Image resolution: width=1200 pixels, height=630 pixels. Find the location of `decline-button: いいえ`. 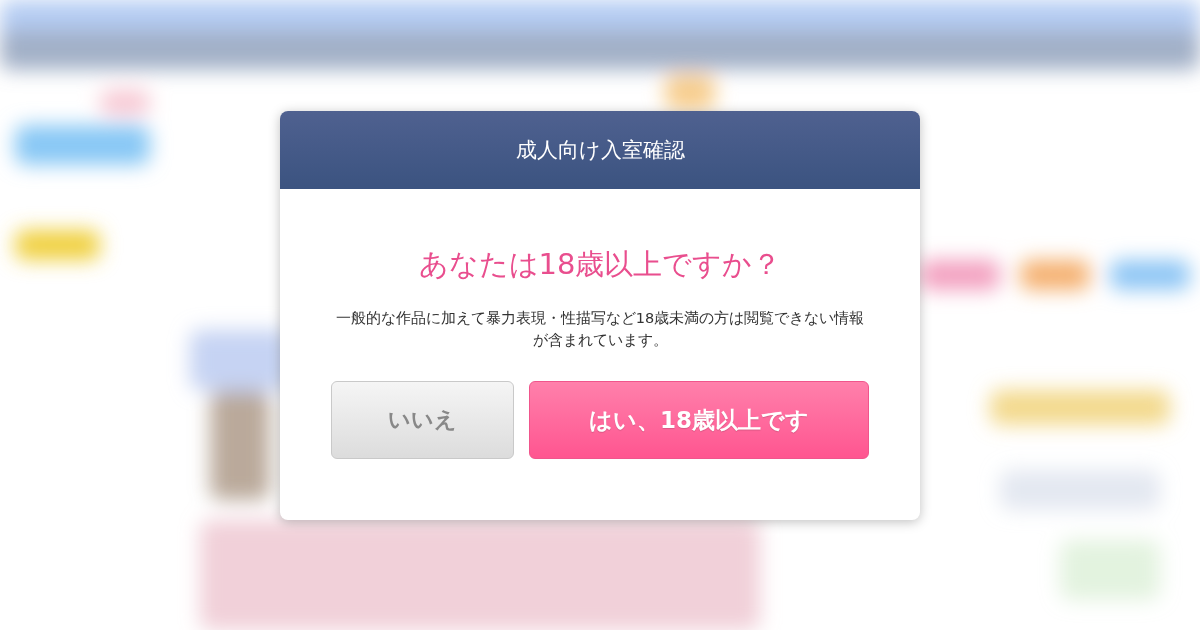

decline-button: いいえ is located at coordinates (422, 420).